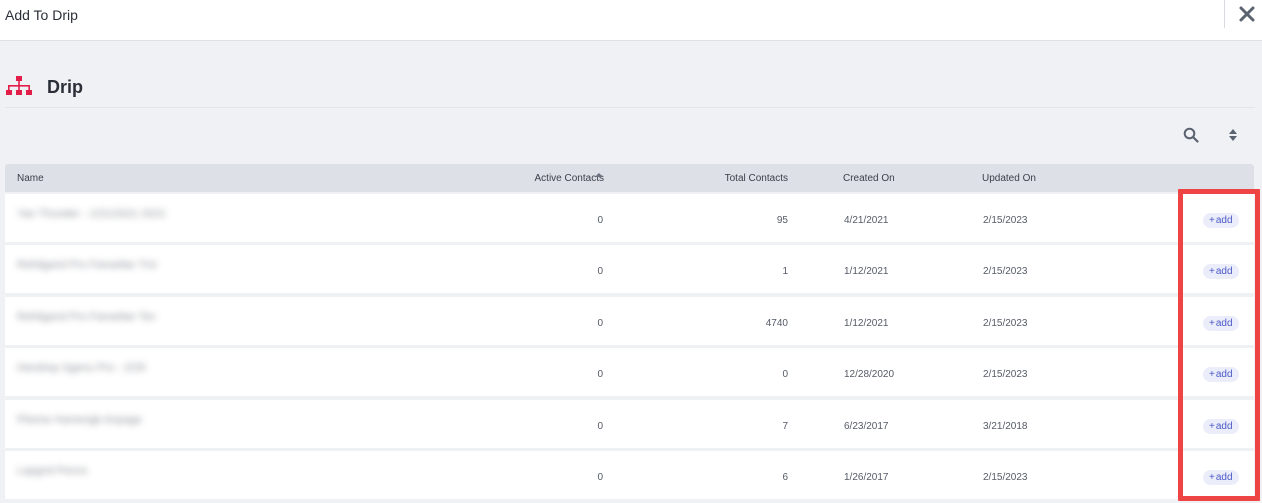 This screenshot has width=1262, height=503. I want to click on total-contacts-value: 7, so click(785, 426).